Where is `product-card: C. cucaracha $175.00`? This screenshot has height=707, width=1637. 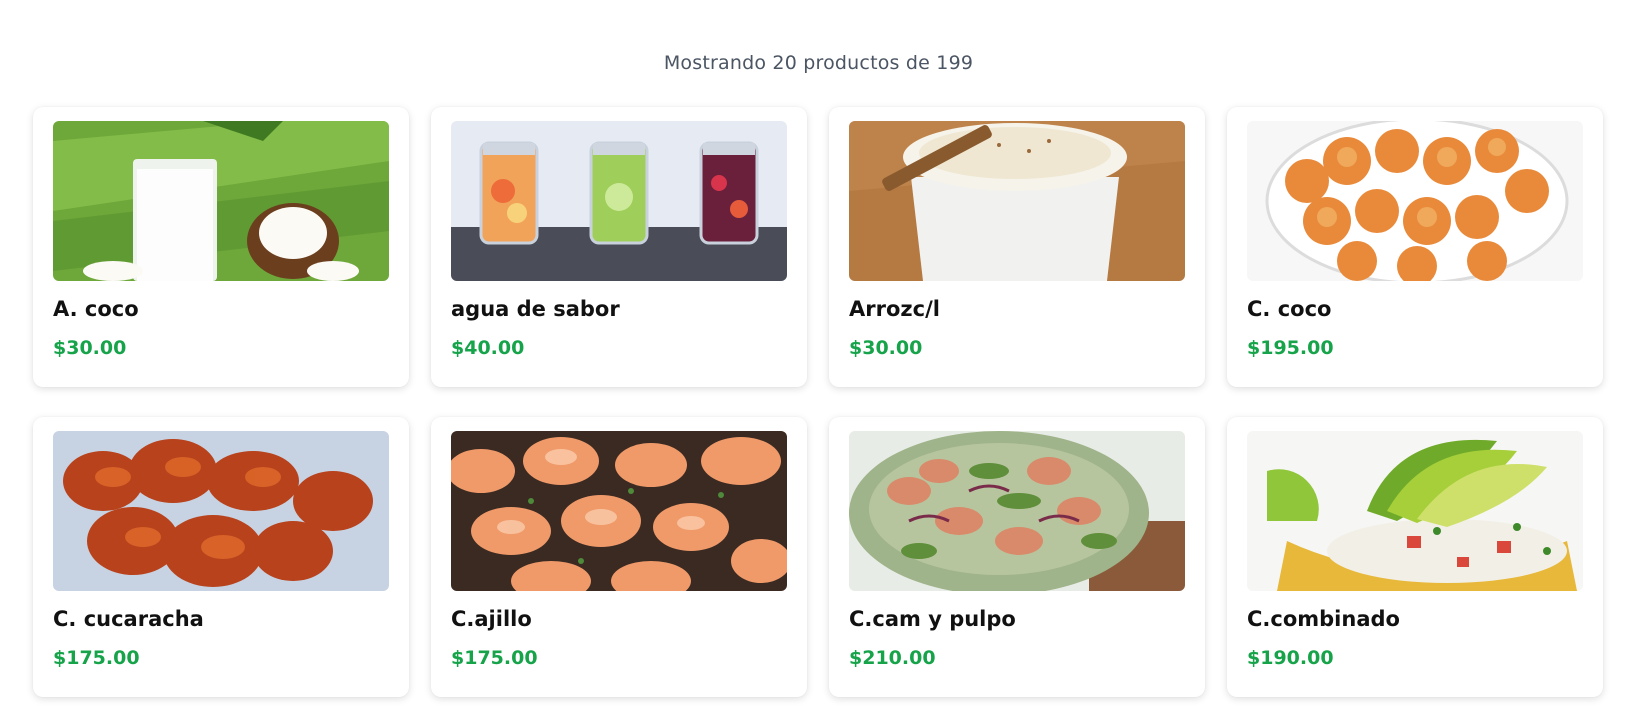 product-card: C. cucaracha $175.00 is located at coordinates (221, 557).